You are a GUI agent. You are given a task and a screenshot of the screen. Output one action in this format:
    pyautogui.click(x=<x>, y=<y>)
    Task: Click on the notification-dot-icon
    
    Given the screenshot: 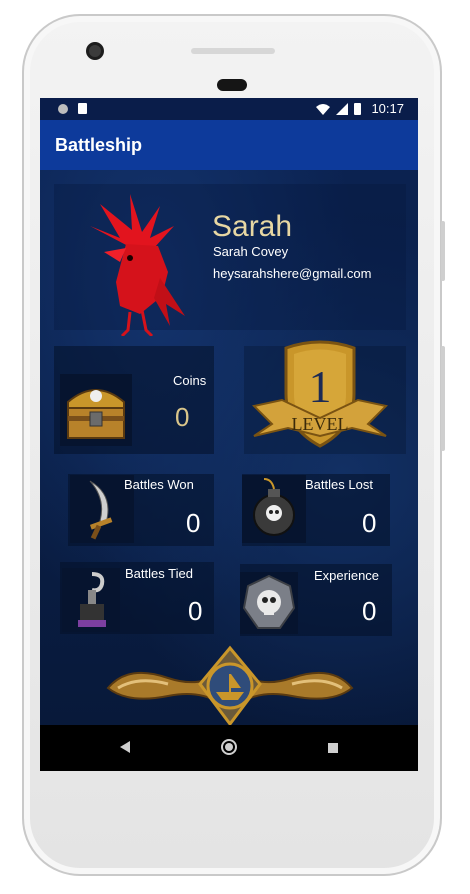 What is the action you would take?
    pyautogui.click(x=63, y=108)
    